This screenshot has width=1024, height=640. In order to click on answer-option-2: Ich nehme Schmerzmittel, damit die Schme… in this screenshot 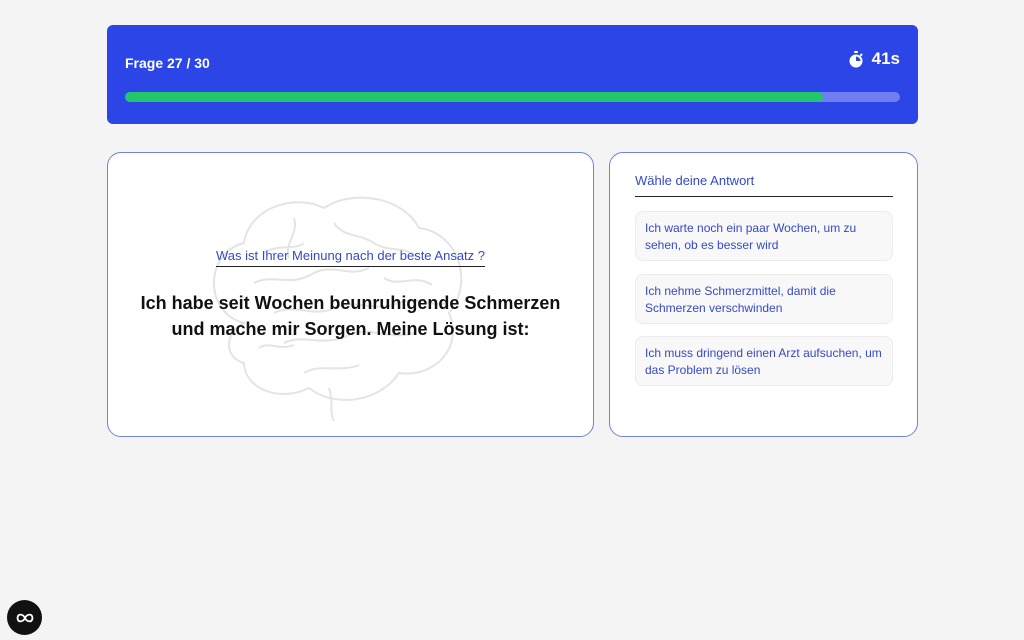, I will do `click(764, 299)`.